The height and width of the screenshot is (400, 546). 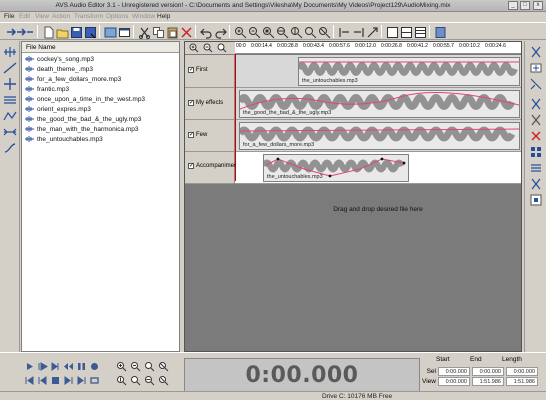 What do you see at coordinates (235, 117) in the screenshot?
I see `playback-cursor` at bounding box center [235, 117].